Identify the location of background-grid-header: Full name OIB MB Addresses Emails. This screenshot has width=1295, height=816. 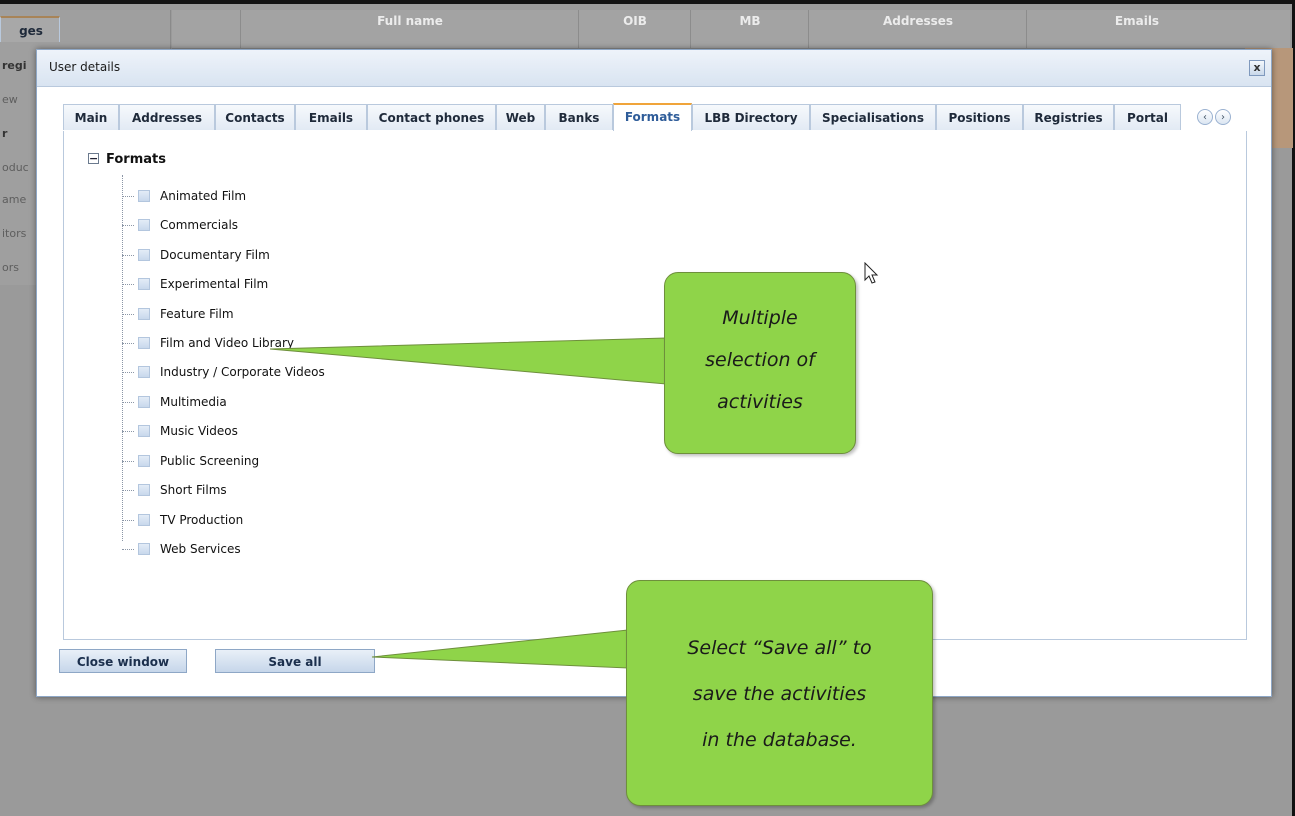
(731, 29).